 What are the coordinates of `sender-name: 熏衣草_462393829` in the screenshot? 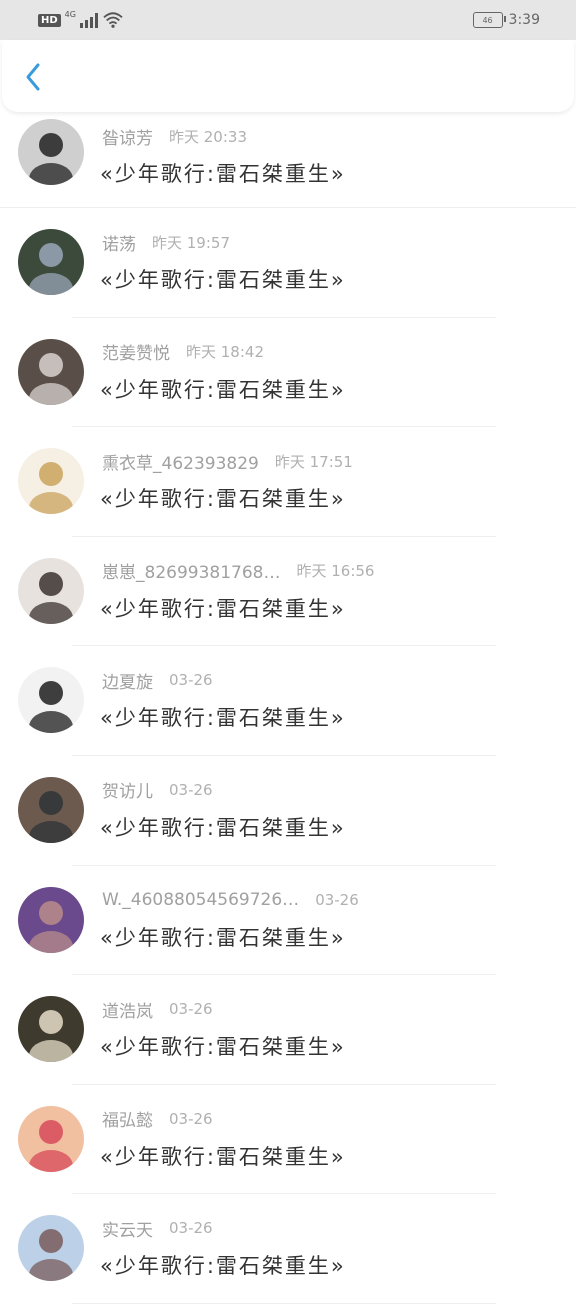 It's located at (180, 461).